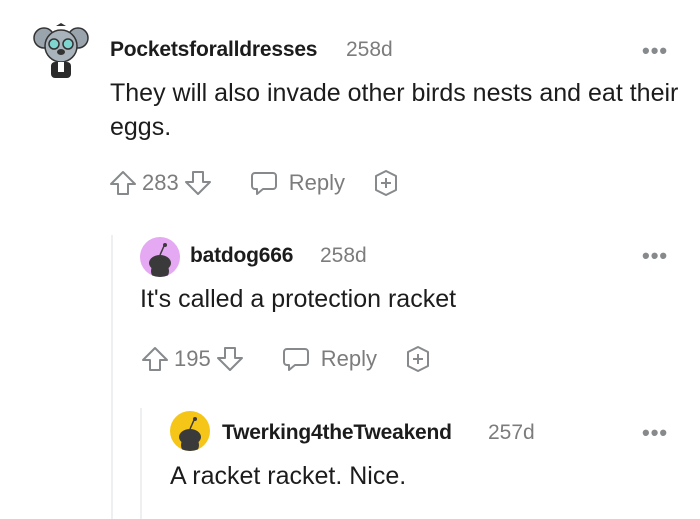 This screenshot has height=519, width=700. What do you see at coordinates (213, 50) in the screenshot?
I see `comment-author: Pocketsforalldresses` at bounding box center [213, 50].